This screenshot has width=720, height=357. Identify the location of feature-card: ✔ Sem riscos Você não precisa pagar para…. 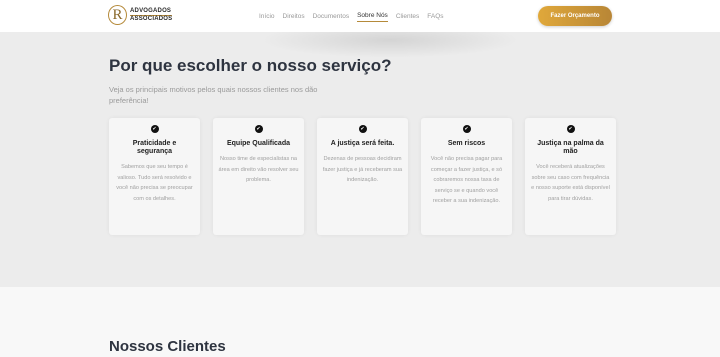
(466, 176).